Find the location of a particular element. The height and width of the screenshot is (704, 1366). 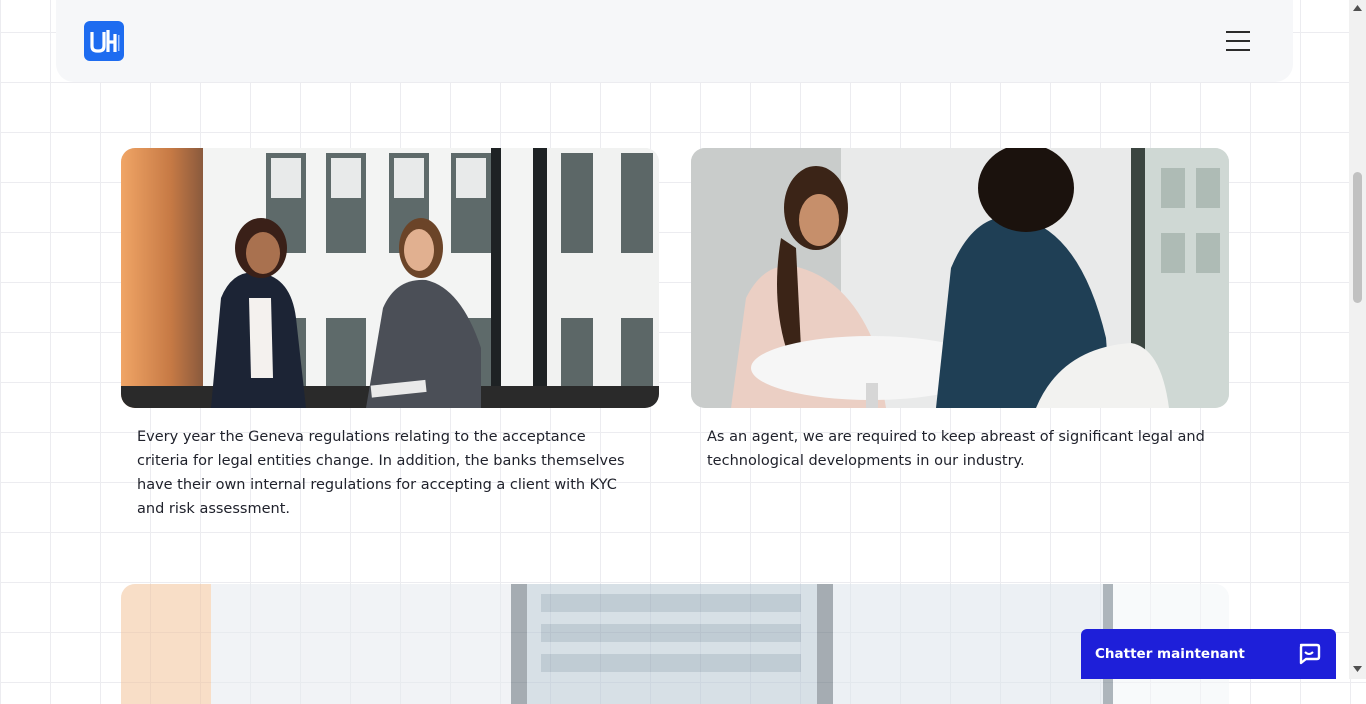

menu-hamburger-icon is located at coordinates (1238, 41).